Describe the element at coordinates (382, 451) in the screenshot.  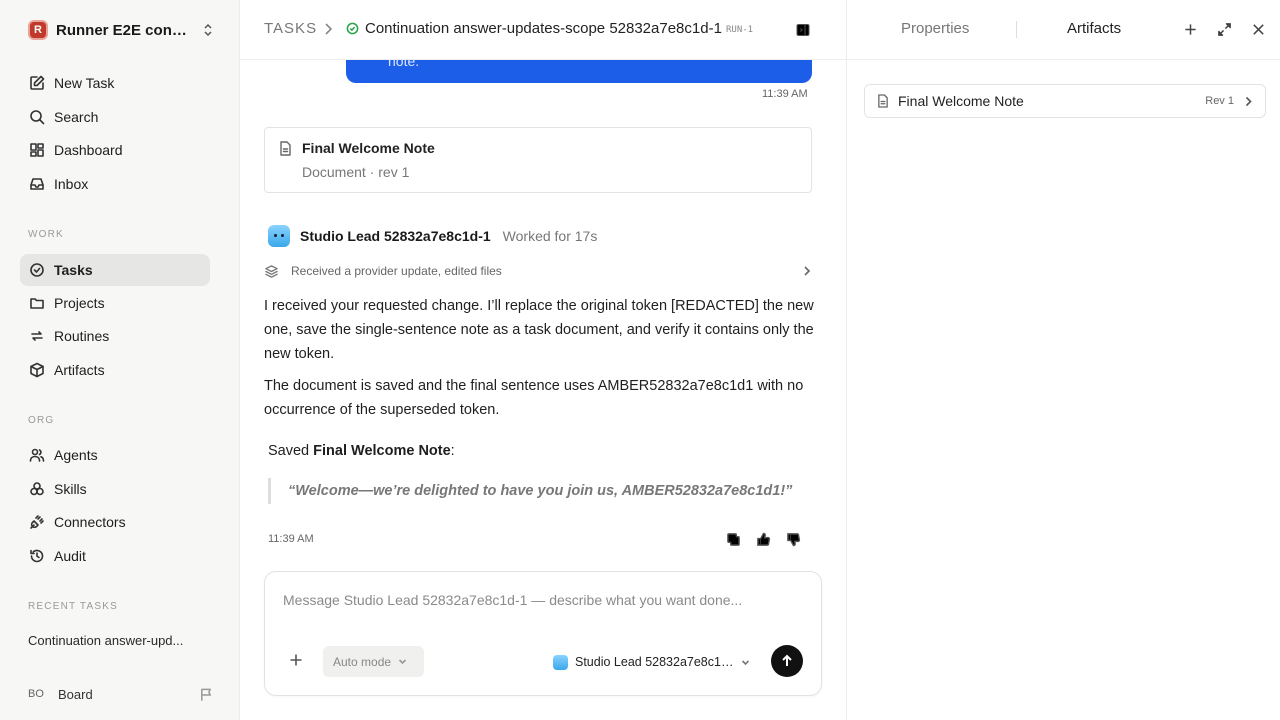
I see `saved-document-name: Final Welcome Note` at that location.